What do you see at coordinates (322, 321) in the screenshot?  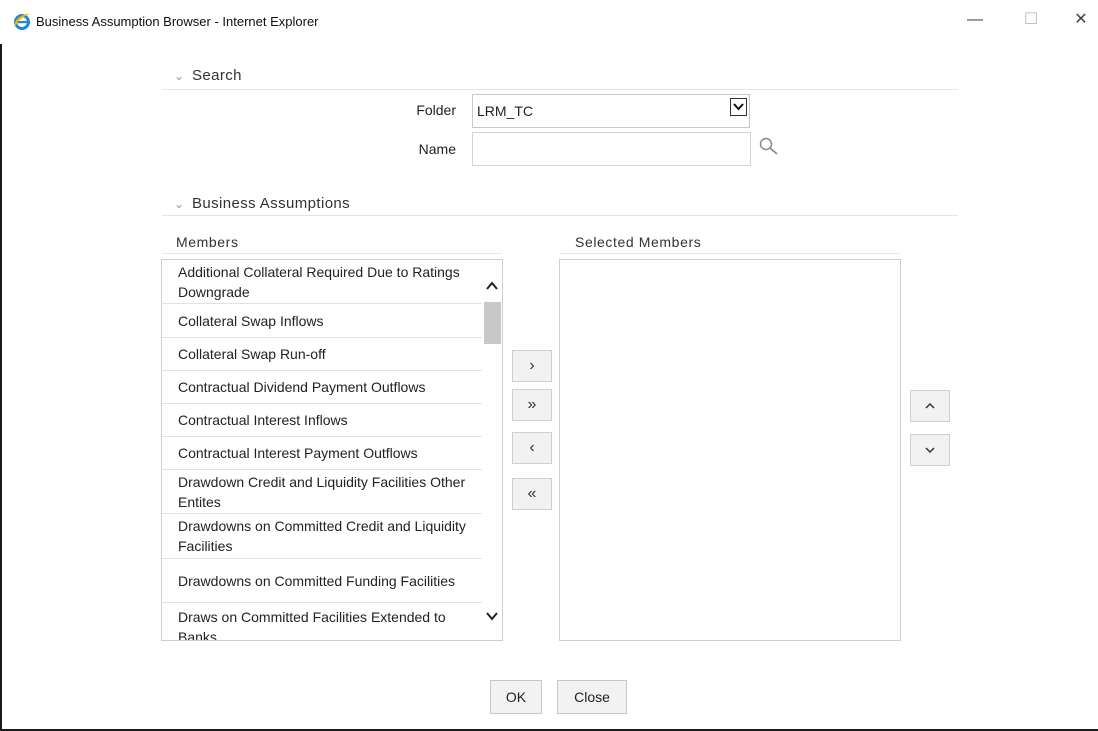 I see `list-item: Collateral Swap Inflows` at bounding box center [322, 321].